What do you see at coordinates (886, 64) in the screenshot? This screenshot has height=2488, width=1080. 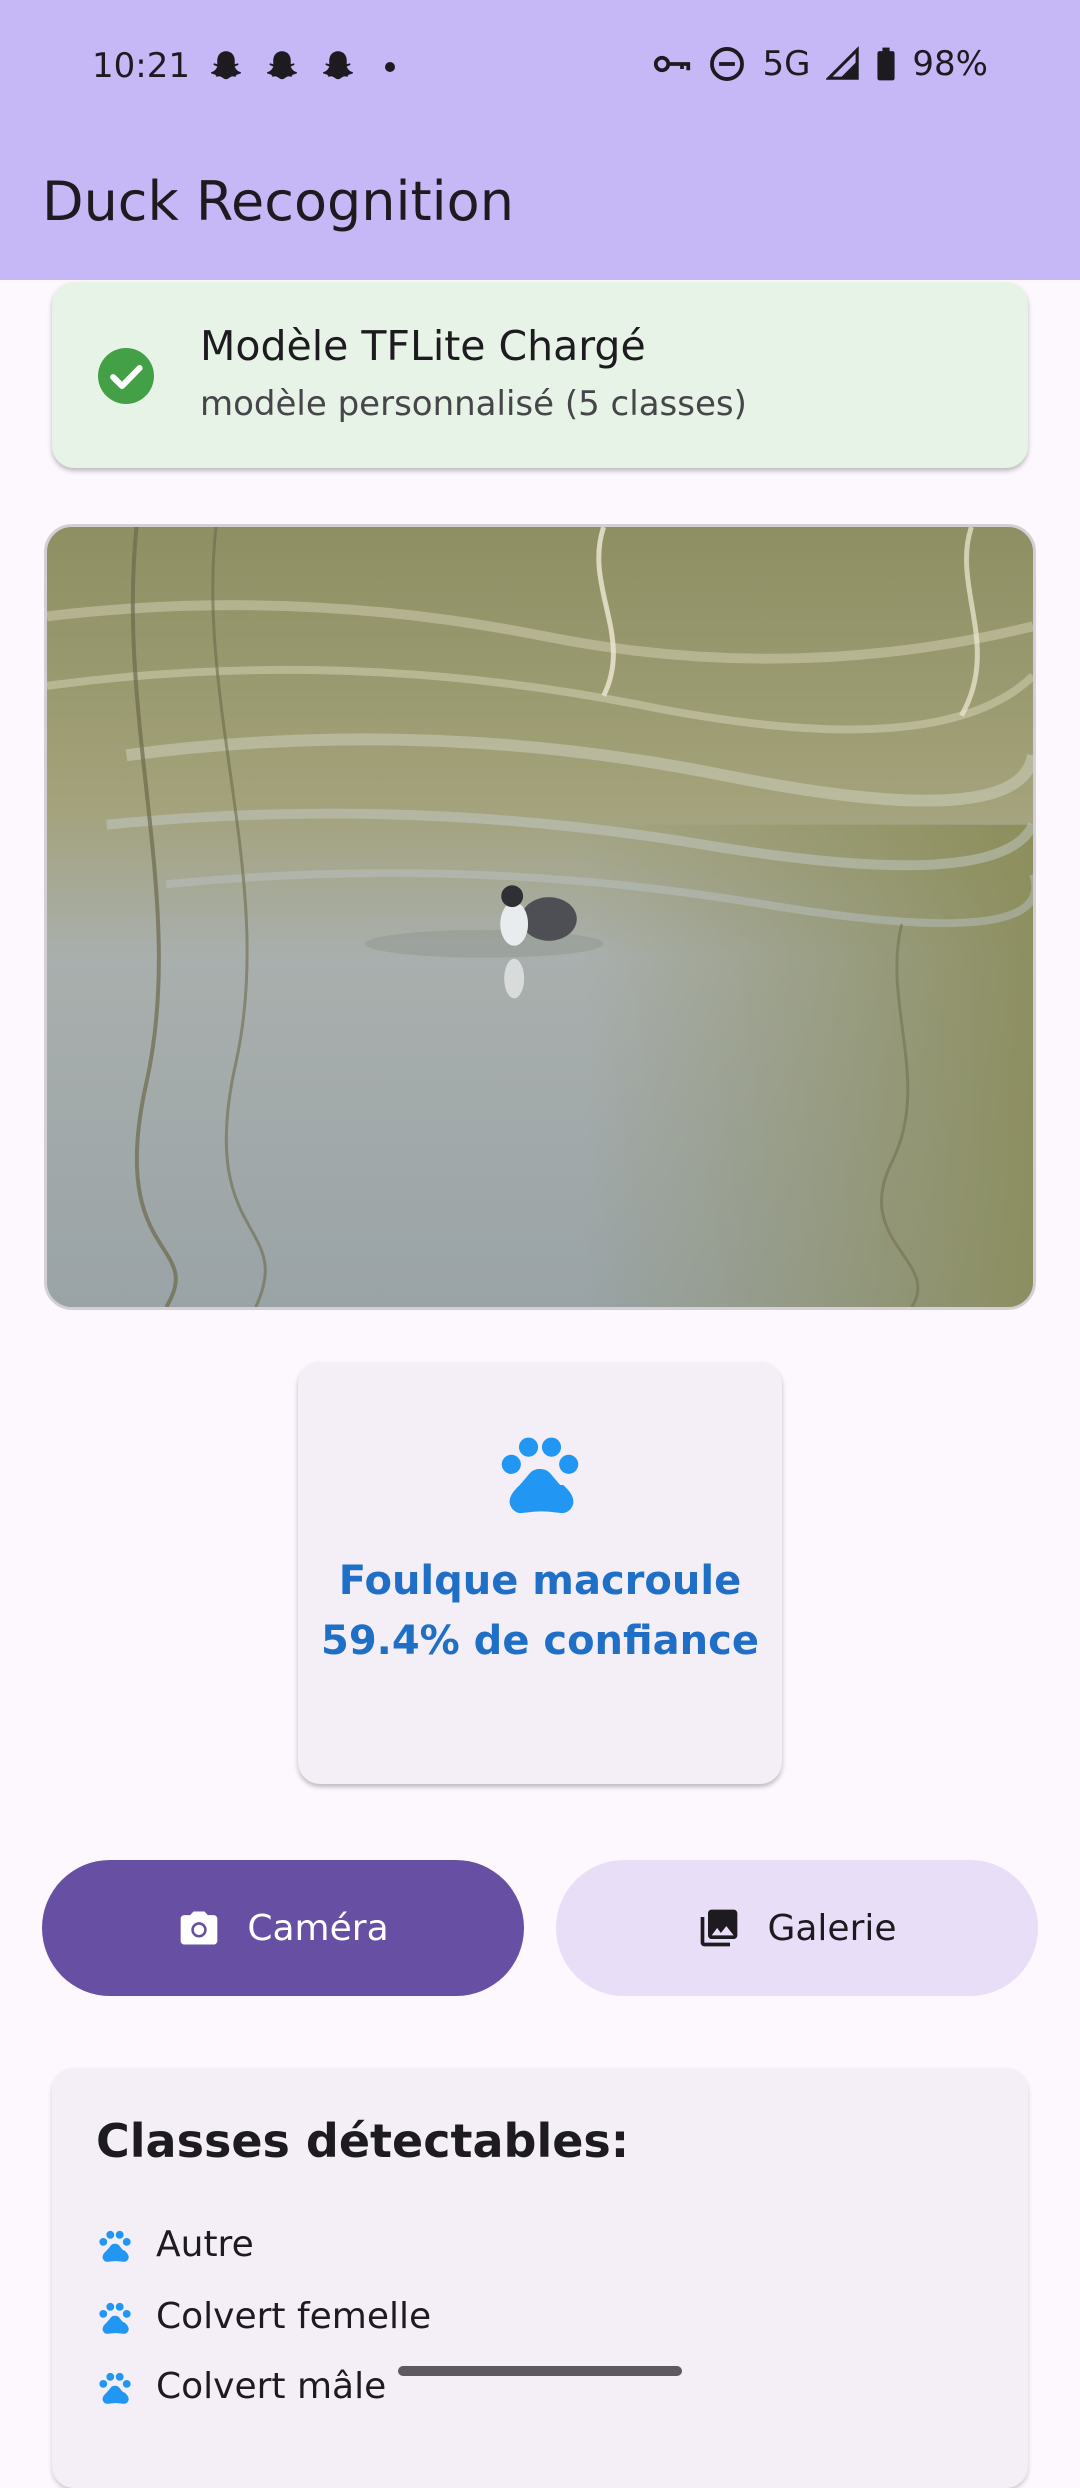 I see `battery-icon` at bounding box center [886, 64].